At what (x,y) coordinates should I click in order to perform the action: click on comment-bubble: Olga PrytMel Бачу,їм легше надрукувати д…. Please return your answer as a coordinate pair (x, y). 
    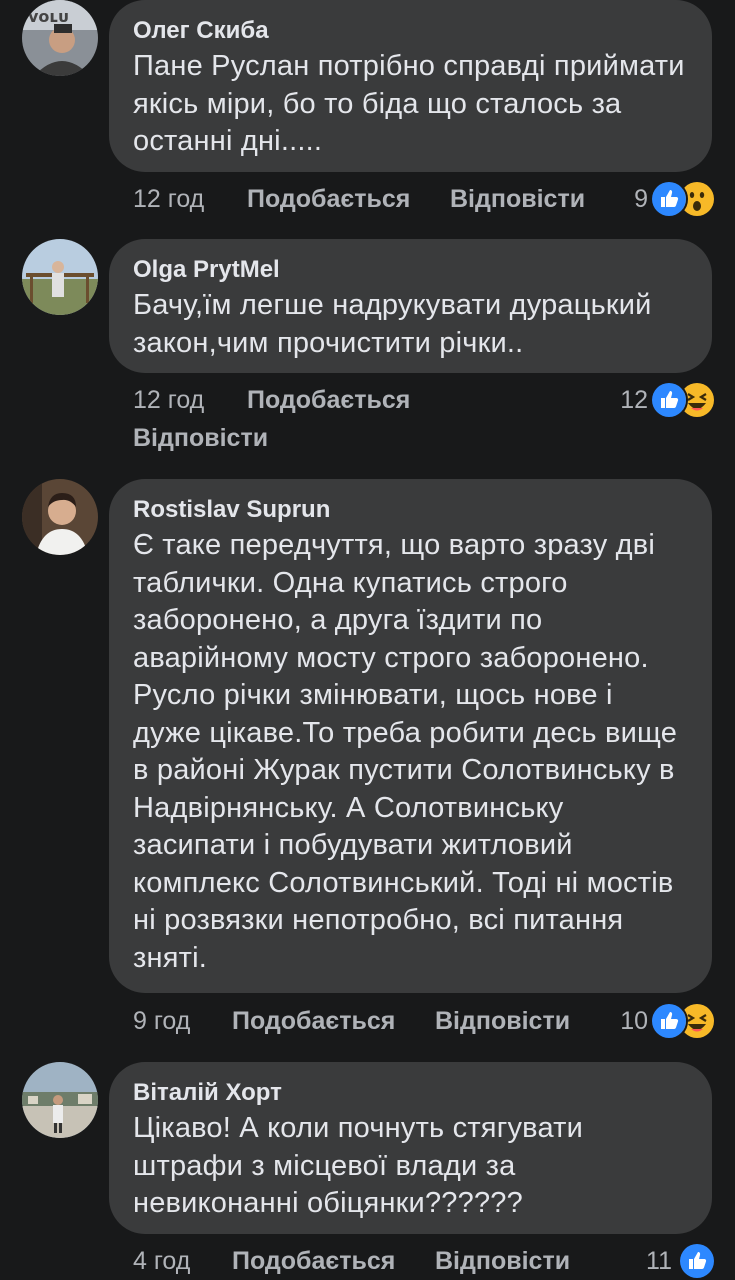
    Looking at the image, I should click on (410, 306).